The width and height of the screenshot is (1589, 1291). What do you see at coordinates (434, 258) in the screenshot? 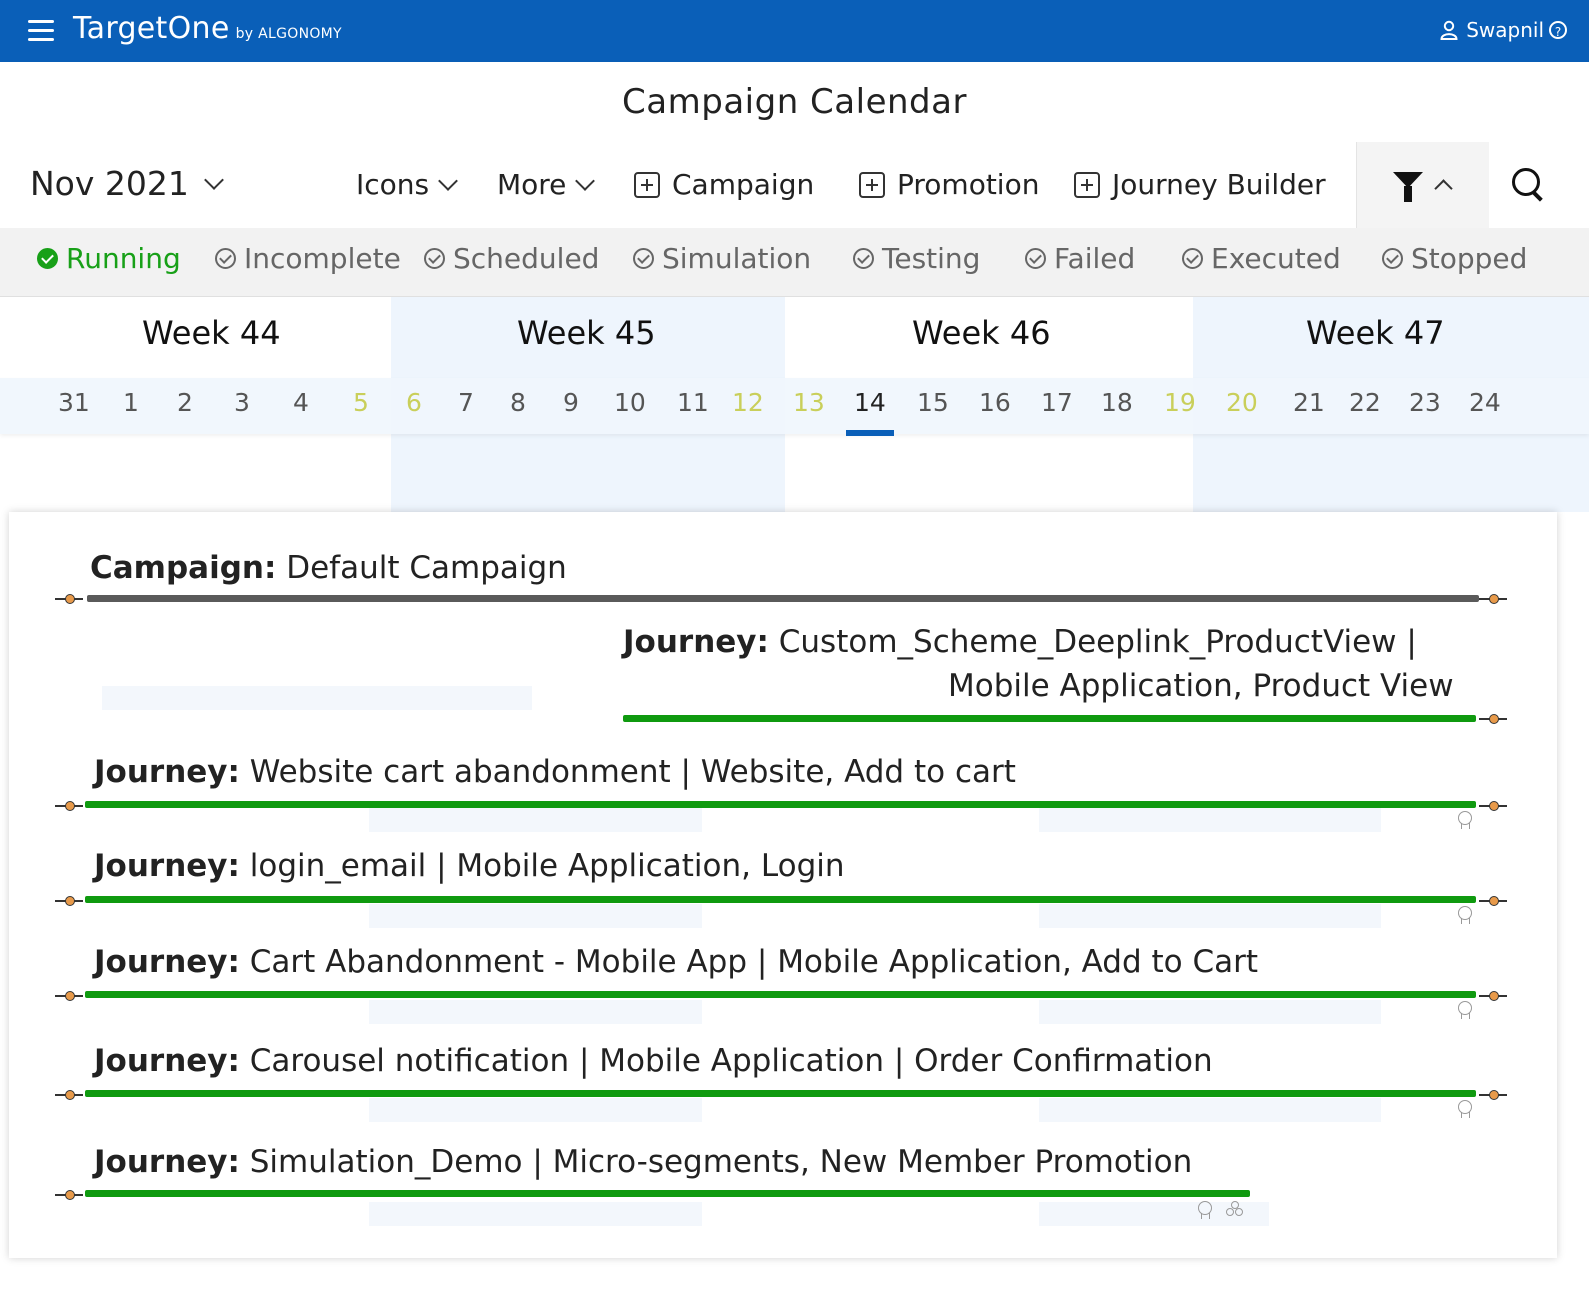
I see `check-circle-icon` at bounding box center [434, 258].